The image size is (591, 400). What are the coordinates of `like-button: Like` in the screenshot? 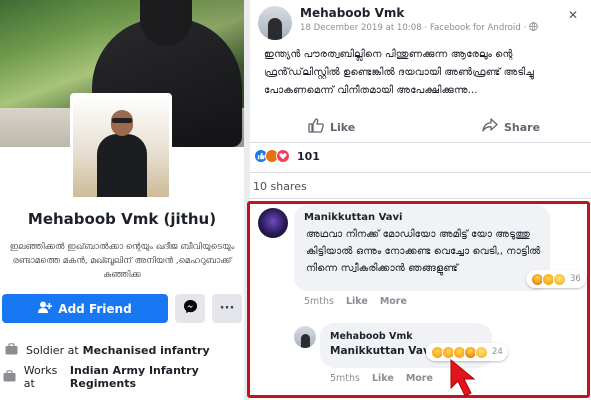 It's located at (331, 127).